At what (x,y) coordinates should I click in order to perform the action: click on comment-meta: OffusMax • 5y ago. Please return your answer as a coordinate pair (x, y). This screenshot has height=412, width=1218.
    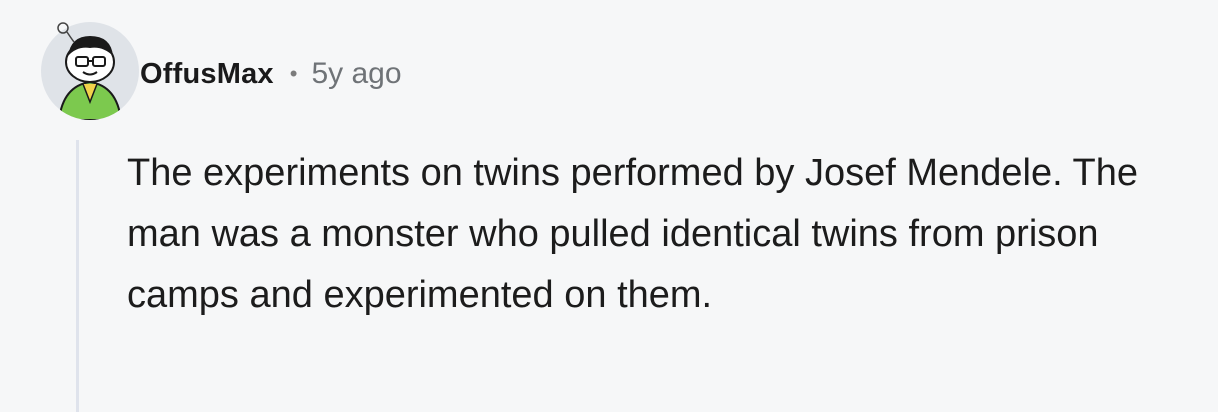
    Looking at the image, I should click on (271, 74).